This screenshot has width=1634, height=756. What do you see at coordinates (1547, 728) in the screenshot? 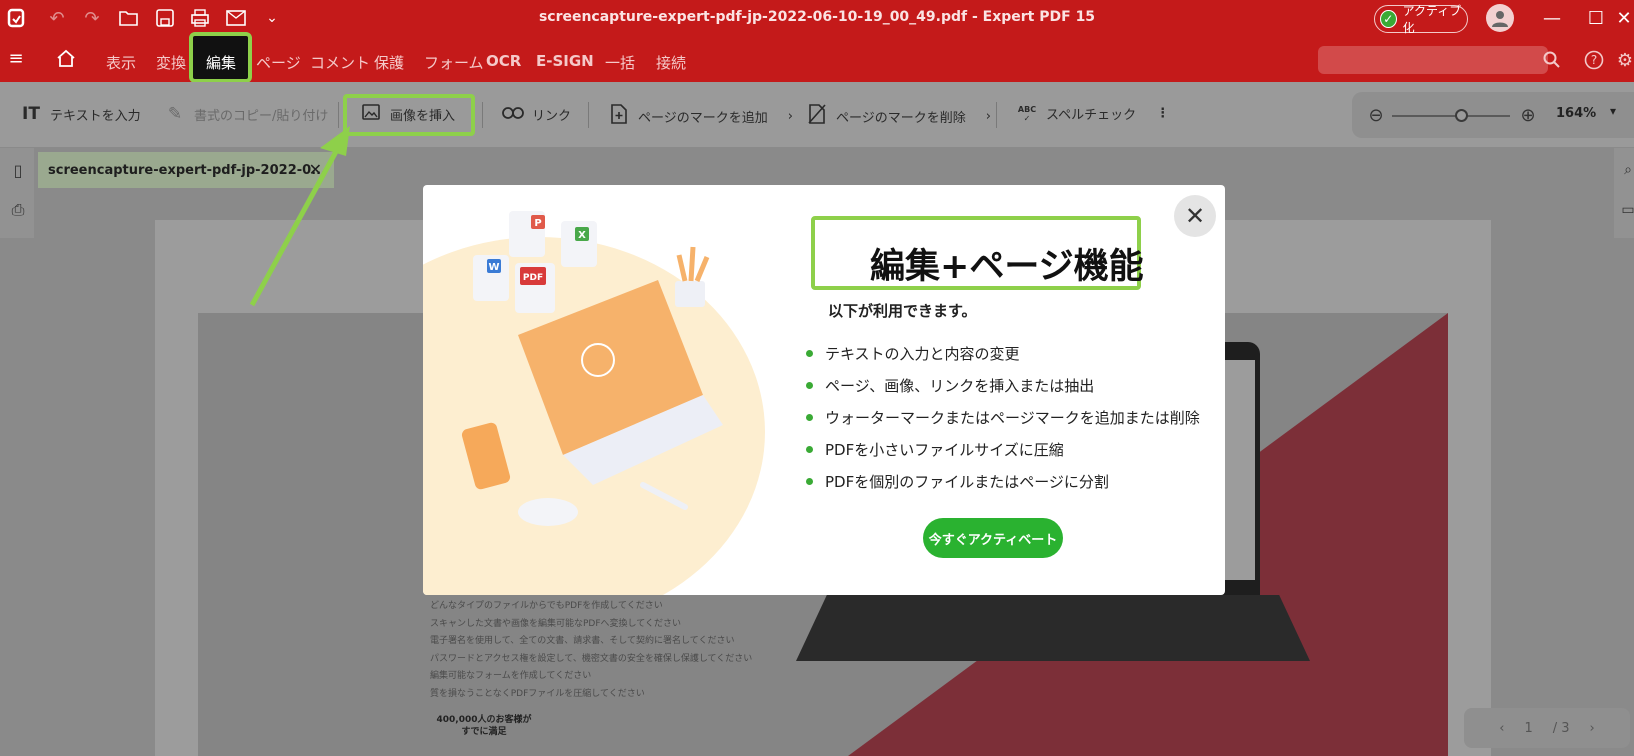
I see `page-navigator: ‹ 1 / 3 ›` at bounding box center [1547, 728].